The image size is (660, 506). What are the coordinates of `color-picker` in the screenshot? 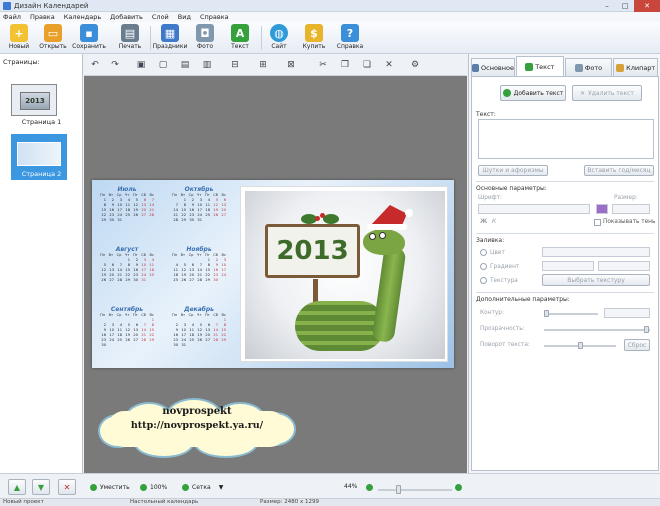 It's located at (602, 209).